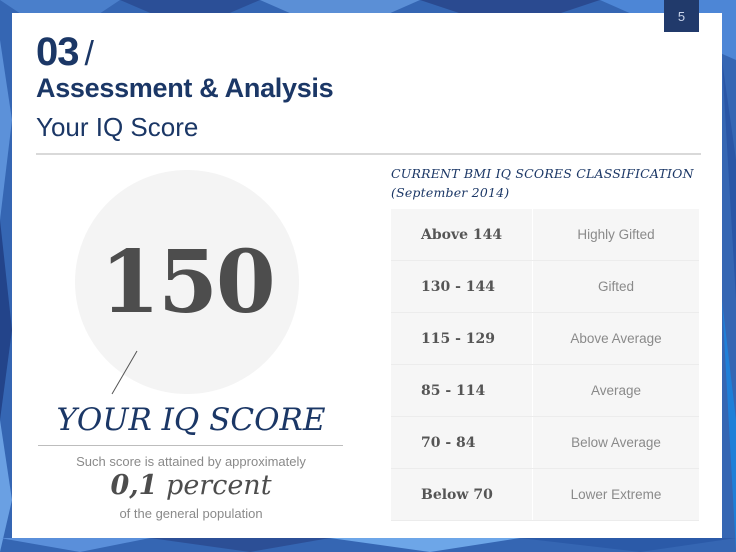 The image size is (736, 552). I want to click on iq-score-value: 150, so click(188, 282).